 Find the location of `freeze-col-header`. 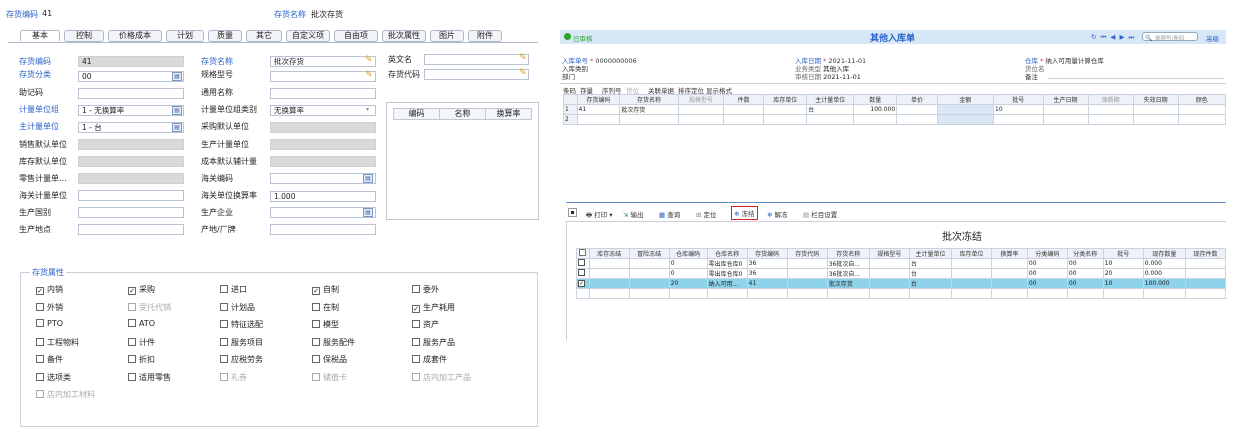

freeze-col-header is located at coordinates (583, 253).